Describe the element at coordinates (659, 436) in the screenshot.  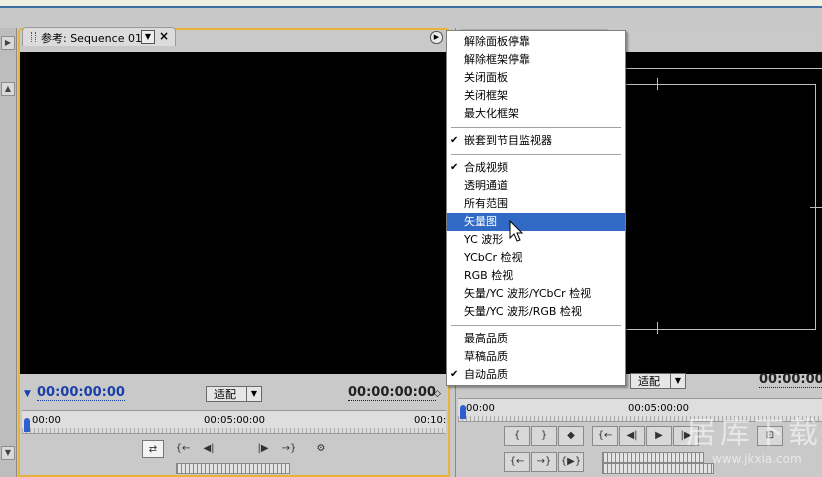
I see `program-play-button: ▶` at that location.